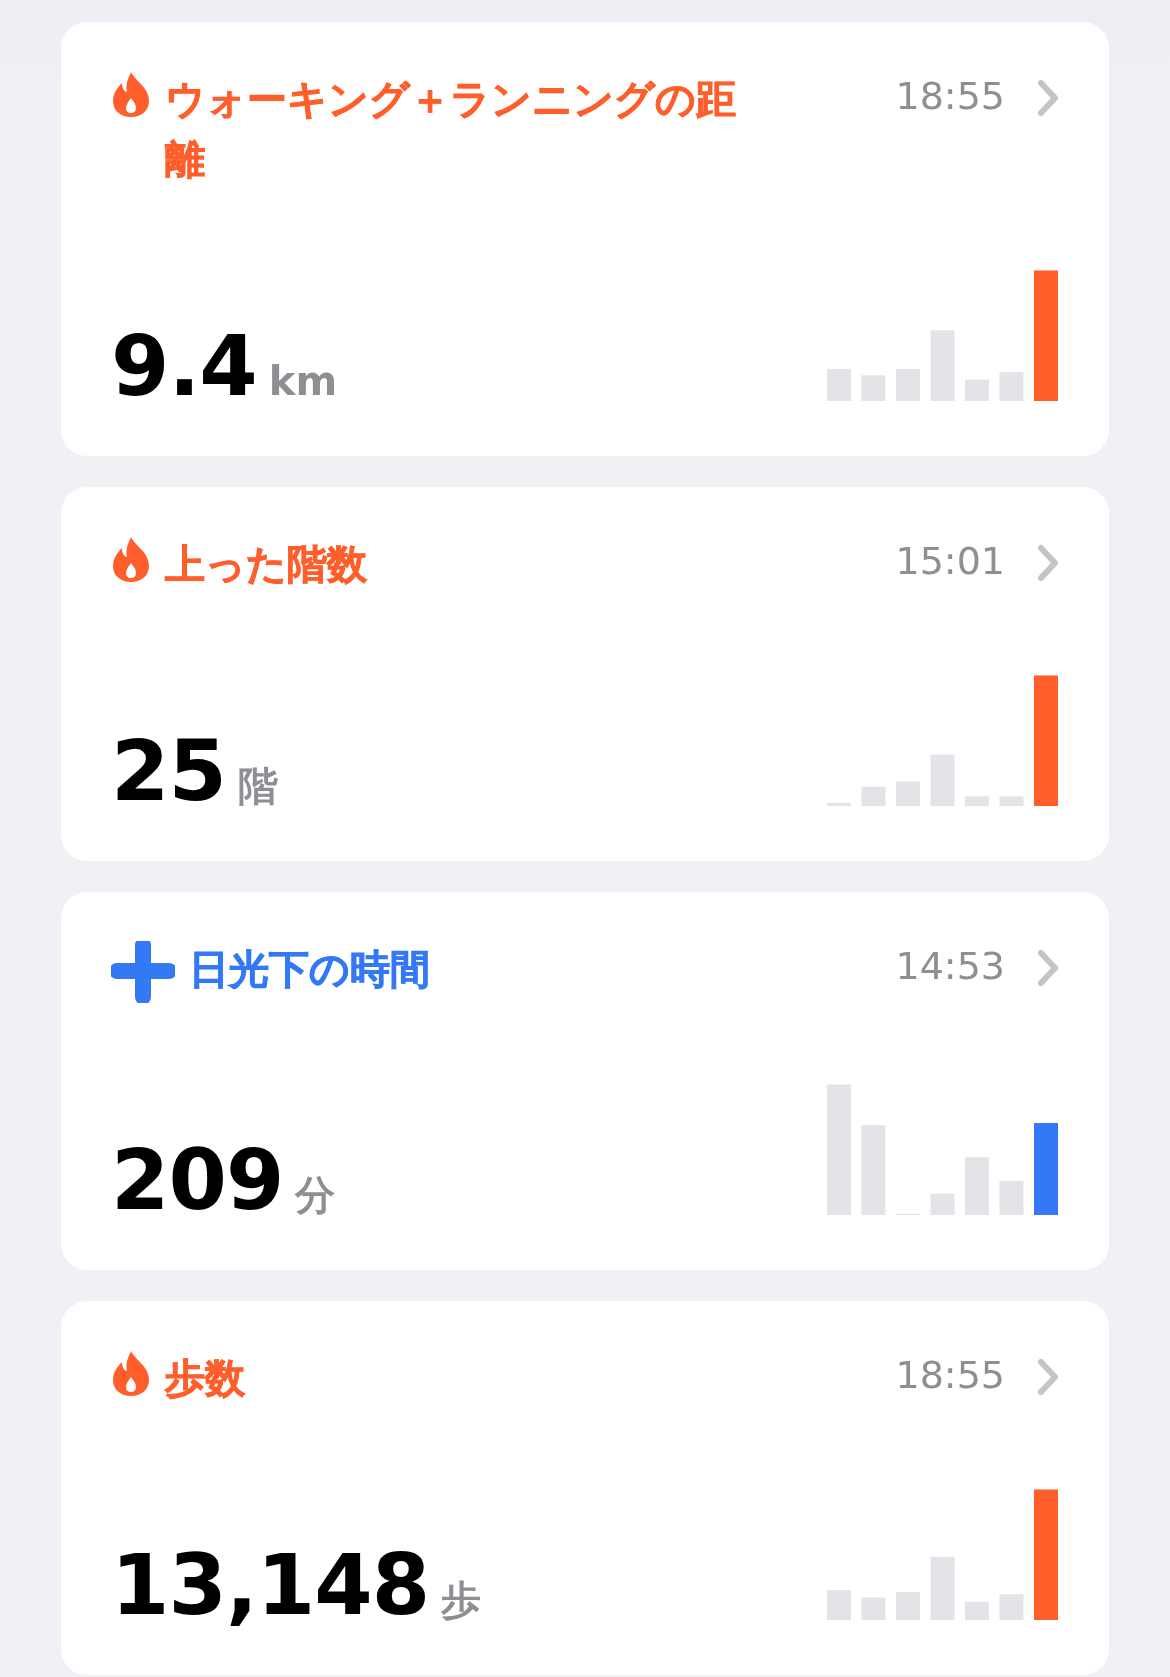 Image resolution: width=1170 pixels, height=1677 pixels. Describe the element at coordinates (197, 1180) in the screenshot. I see `value-text: 209` at that location.